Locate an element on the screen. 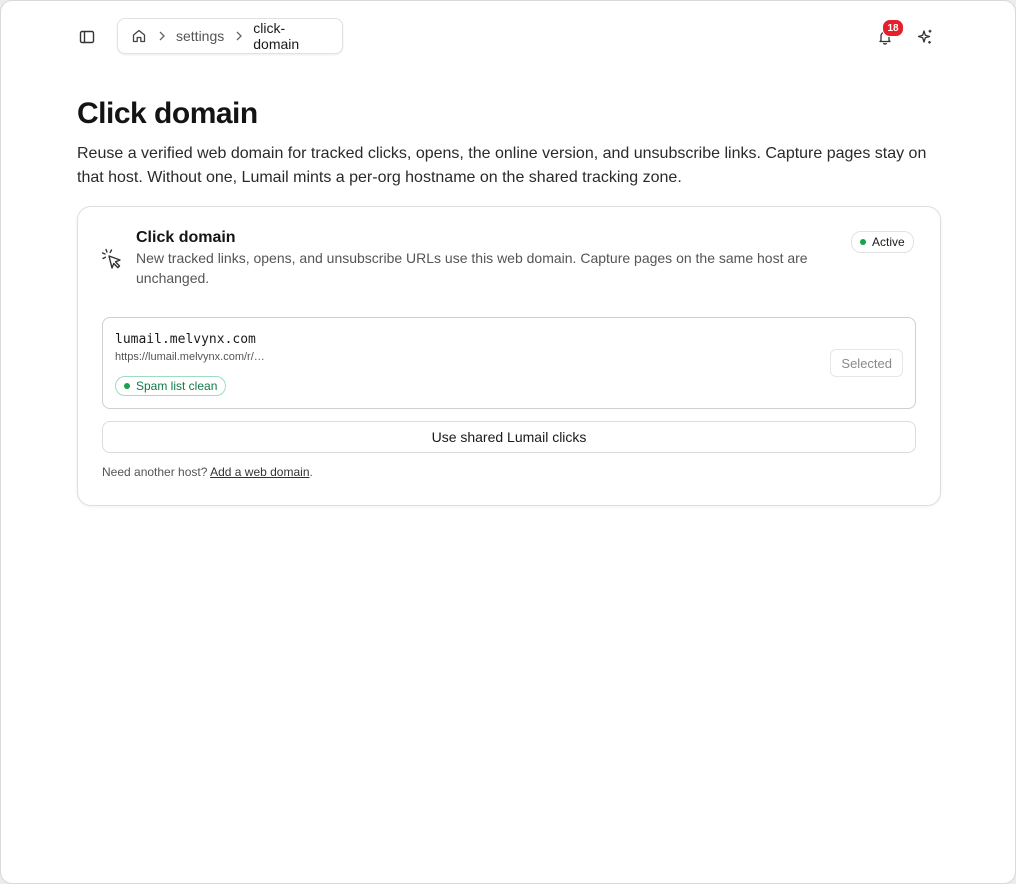 This screenshot has width=1016, height=884. status-badge: Active is located at coordinates (882, 242).